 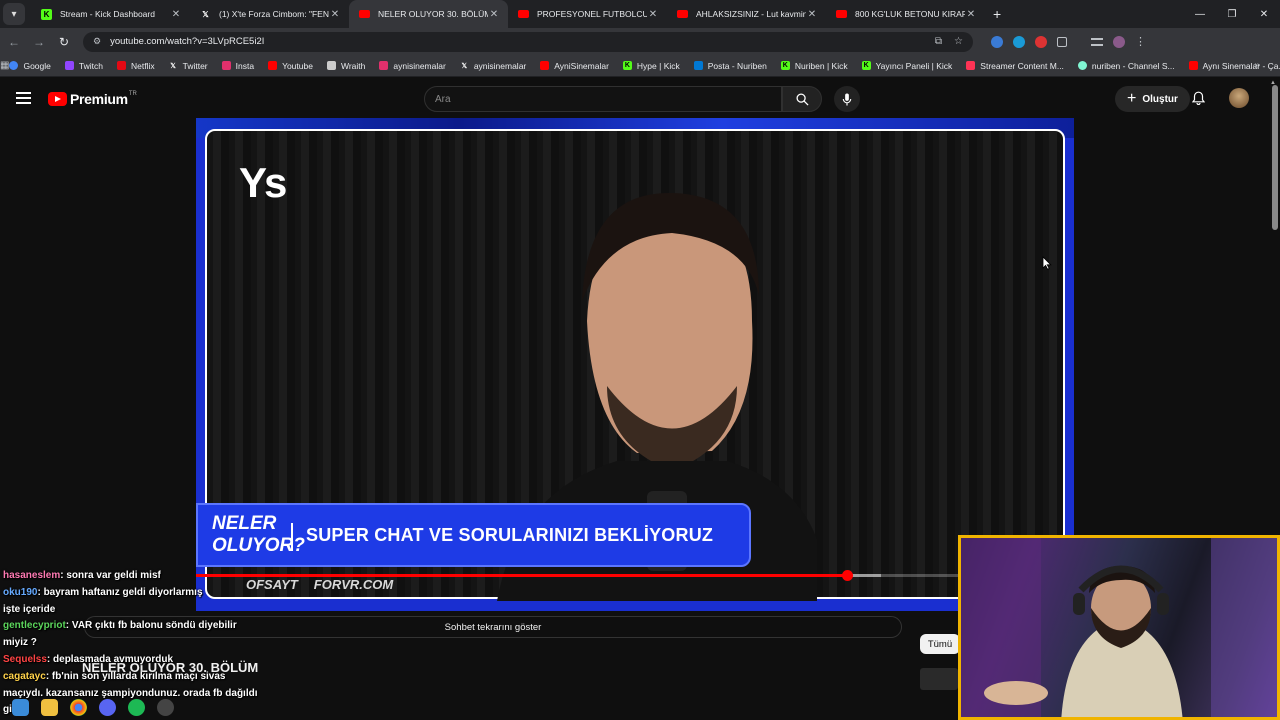 What do you see at coordinates (64, 42) in the screenshot?
I see `reload-icon: ↻` at bounding box center [64, 42].